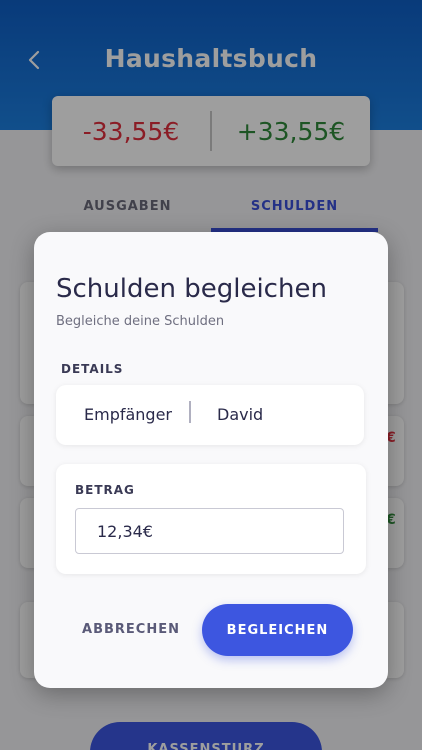 The height and width of the screenshot is (750, 422). Describe the element at coordinates (191, 289) in the screenshot. I see `dialog-title: Schulden begleichen` at that location.